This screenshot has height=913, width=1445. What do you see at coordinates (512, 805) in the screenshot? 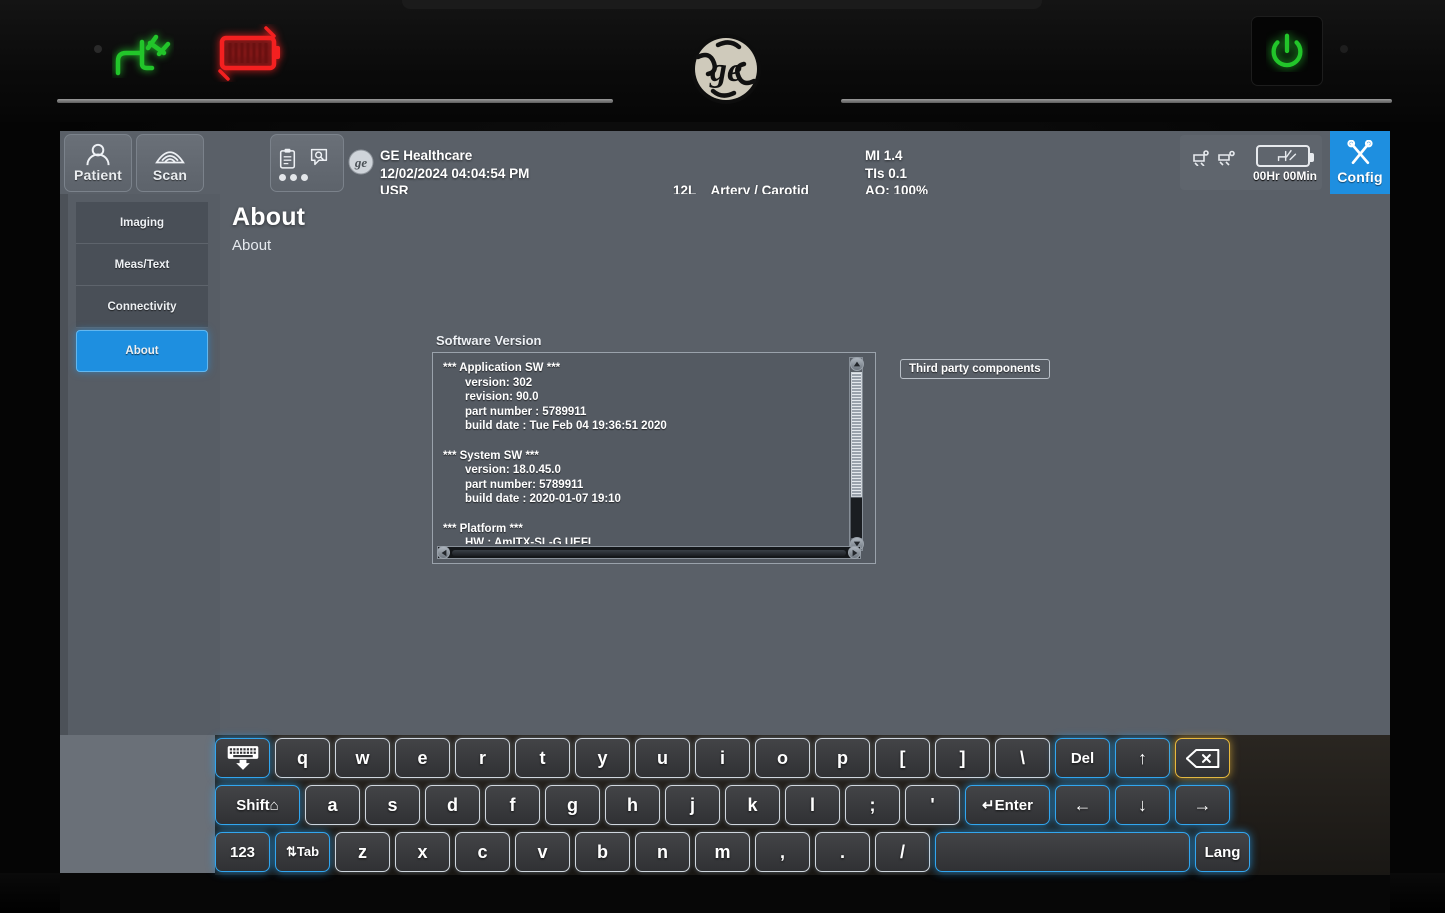
I see `key-f: f` at bounding box center [512, 805].